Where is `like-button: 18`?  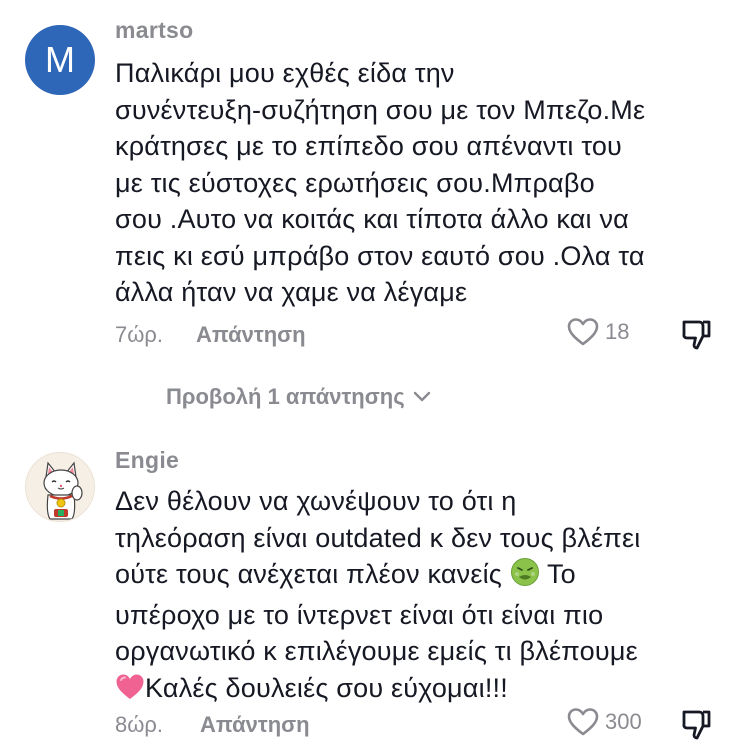 like-button: 18 is located at coordinates (598, 332).